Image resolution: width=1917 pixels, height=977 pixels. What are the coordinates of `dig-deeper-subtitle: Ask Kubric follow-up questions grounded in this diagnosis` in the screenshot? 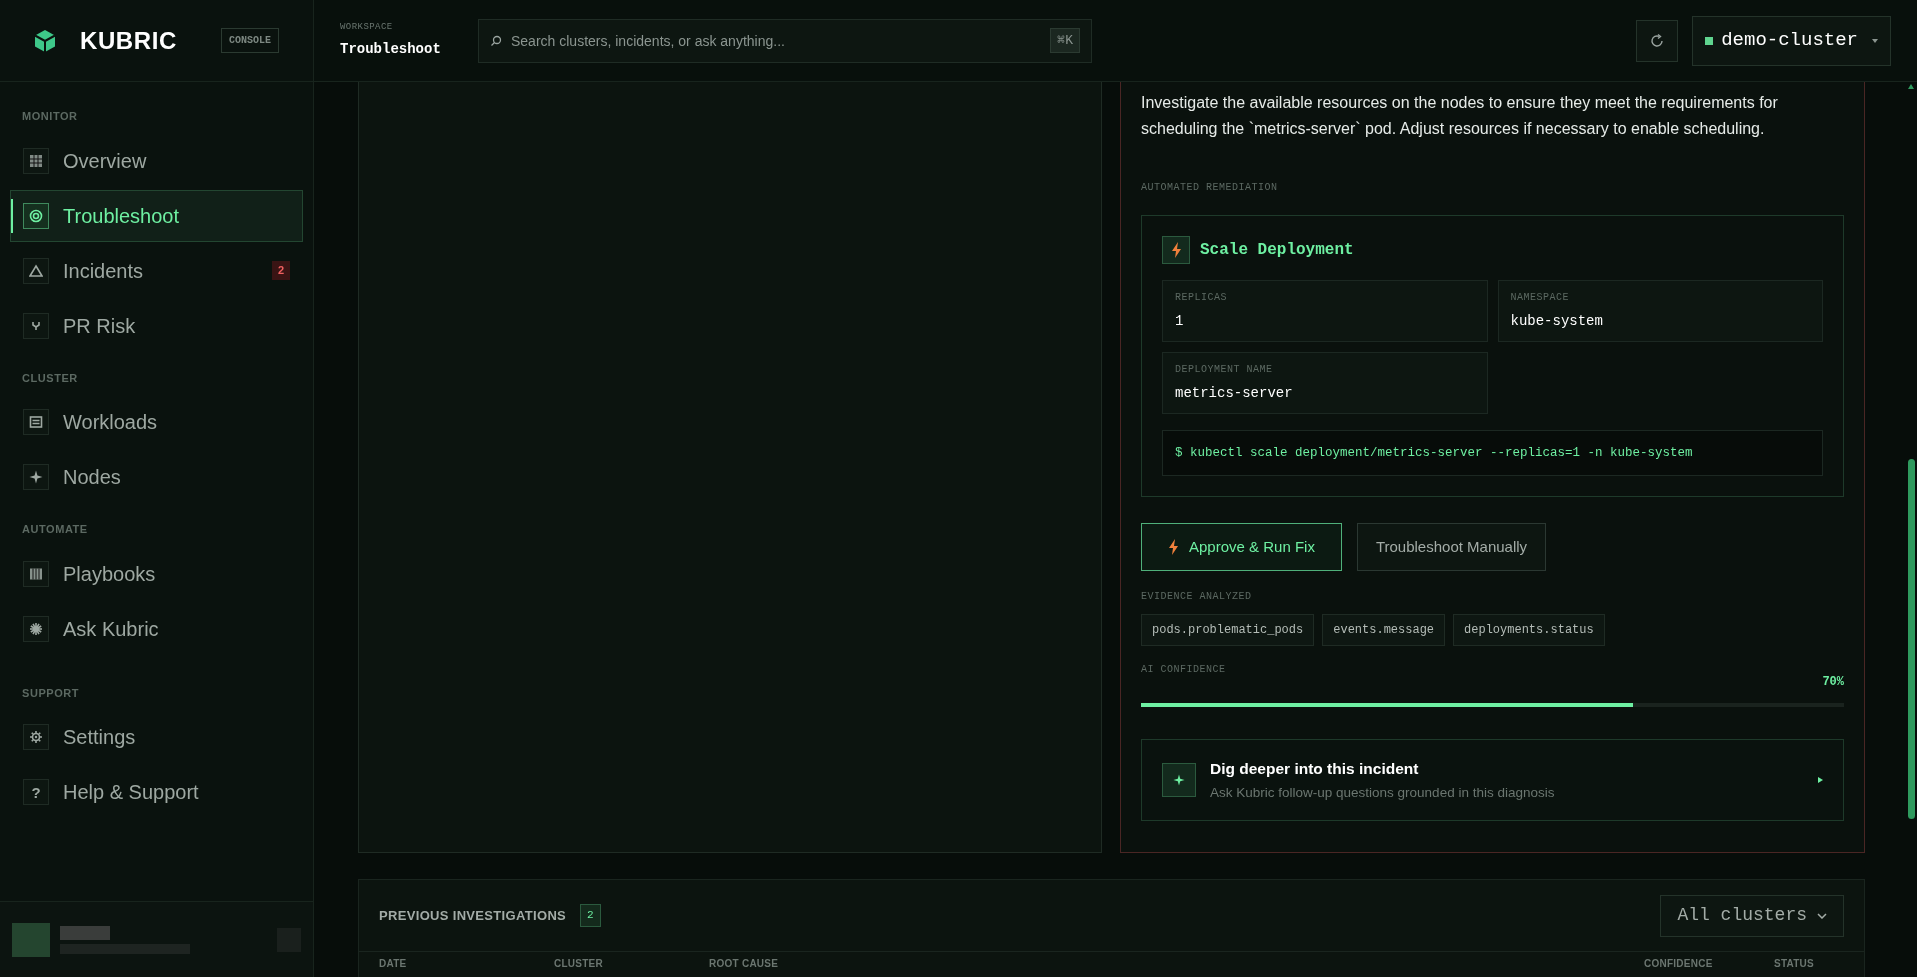 It's located at (1382, 793).